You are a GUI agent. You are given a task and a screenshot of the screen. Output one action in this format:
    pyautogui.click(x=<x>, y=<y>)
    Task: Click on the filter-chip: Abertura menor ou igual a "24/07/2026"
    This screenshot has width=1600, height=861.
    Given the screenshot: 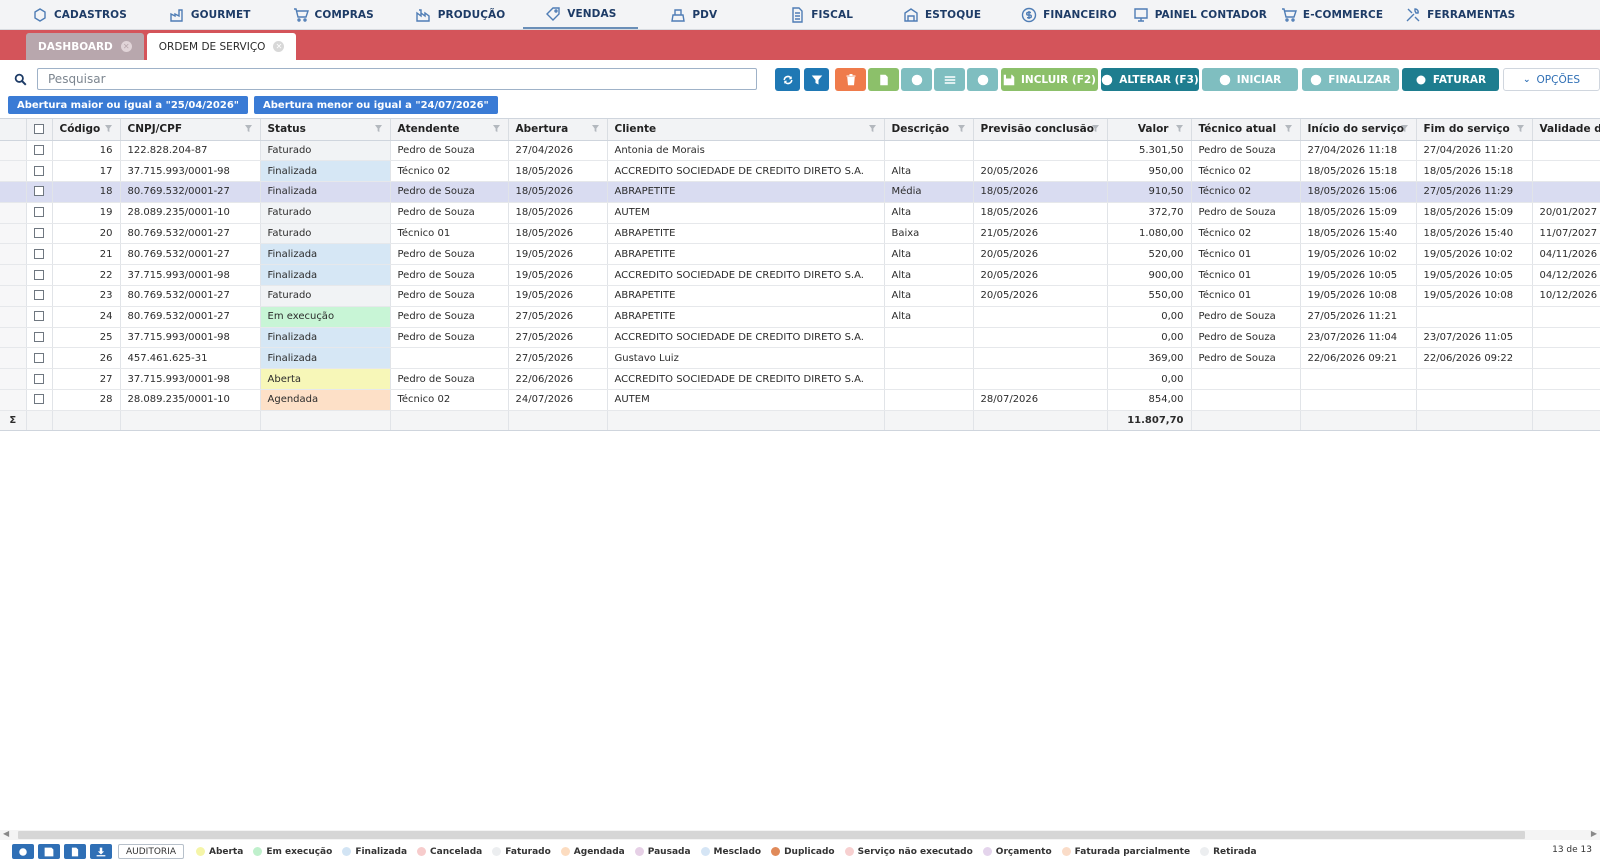 What is the action you would take?
    pyautogui.click(x=376, y=105)
    